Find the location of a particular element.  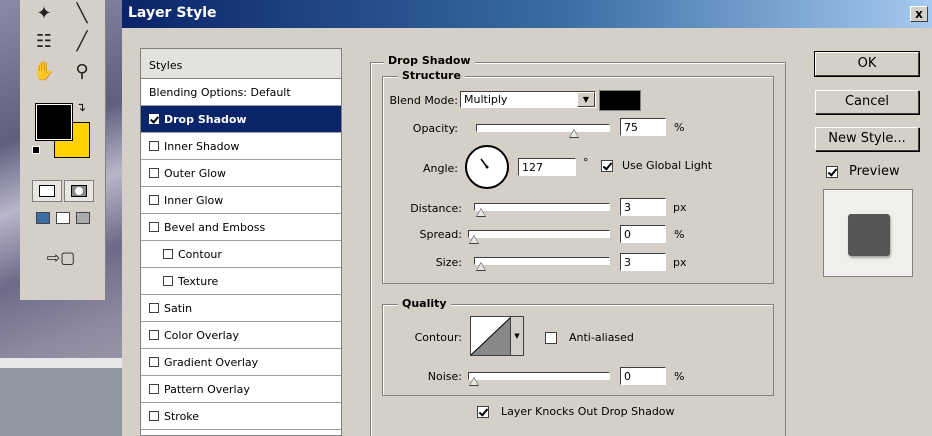

style-item-outer-glow: Outer Glow is located at coordinates (241, 173).